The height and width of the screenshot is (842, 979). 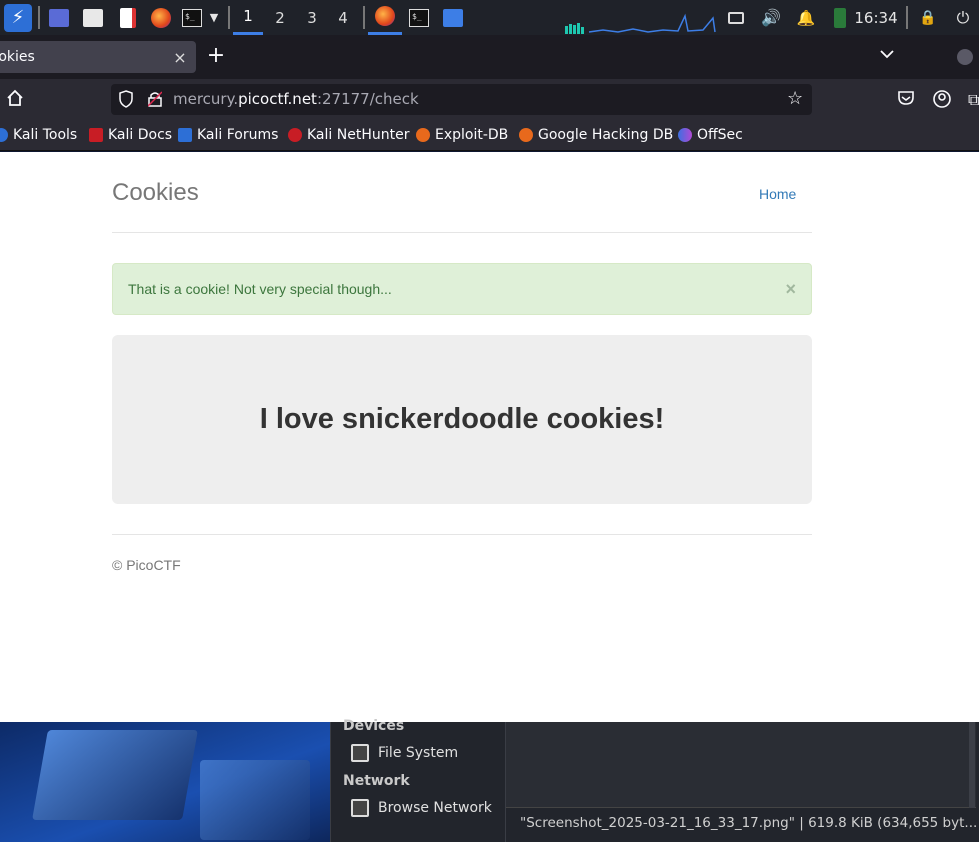 What do you see at coordinates (374, 726) in the screenshot?
I see `devices-header: Devices` at bounding box center [374, 726].